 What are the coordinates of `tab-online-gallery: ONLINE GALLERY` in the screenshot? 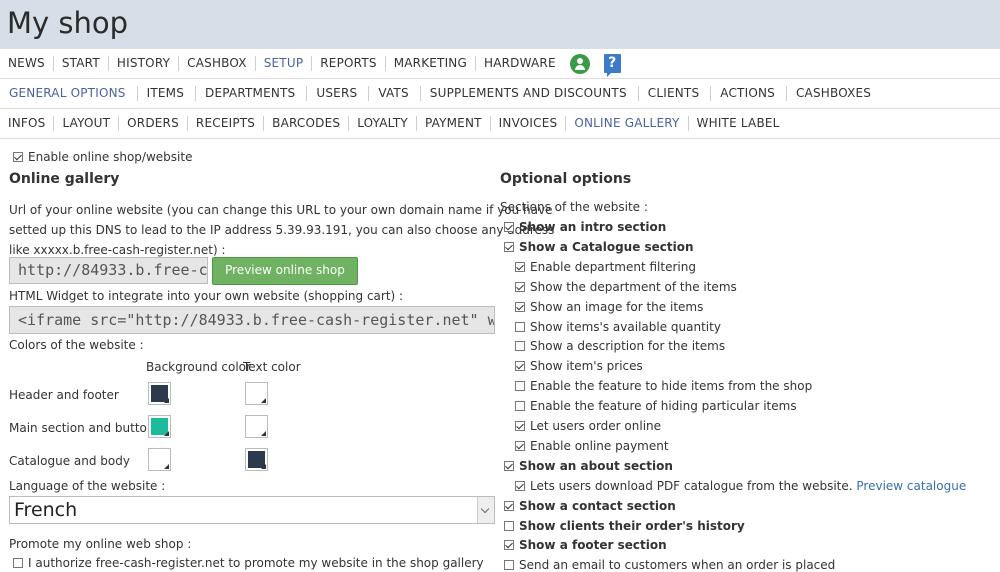 It's located at (627, 123).